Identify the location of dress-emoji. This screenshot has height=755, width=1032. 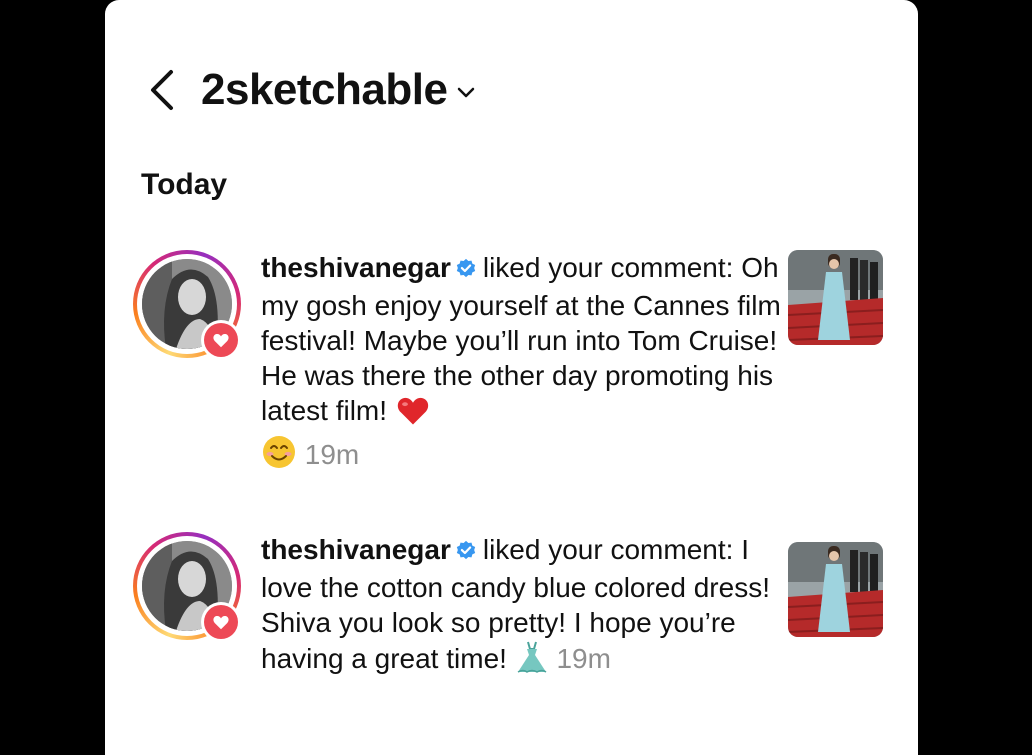
(532, 661).